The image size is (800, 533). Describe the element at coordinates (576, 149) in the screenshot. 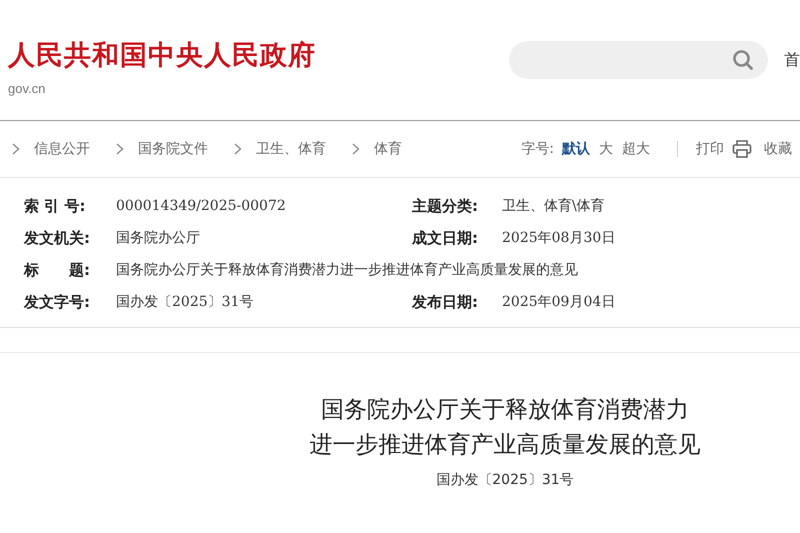

I see `font-size-option: 默认` at that location.